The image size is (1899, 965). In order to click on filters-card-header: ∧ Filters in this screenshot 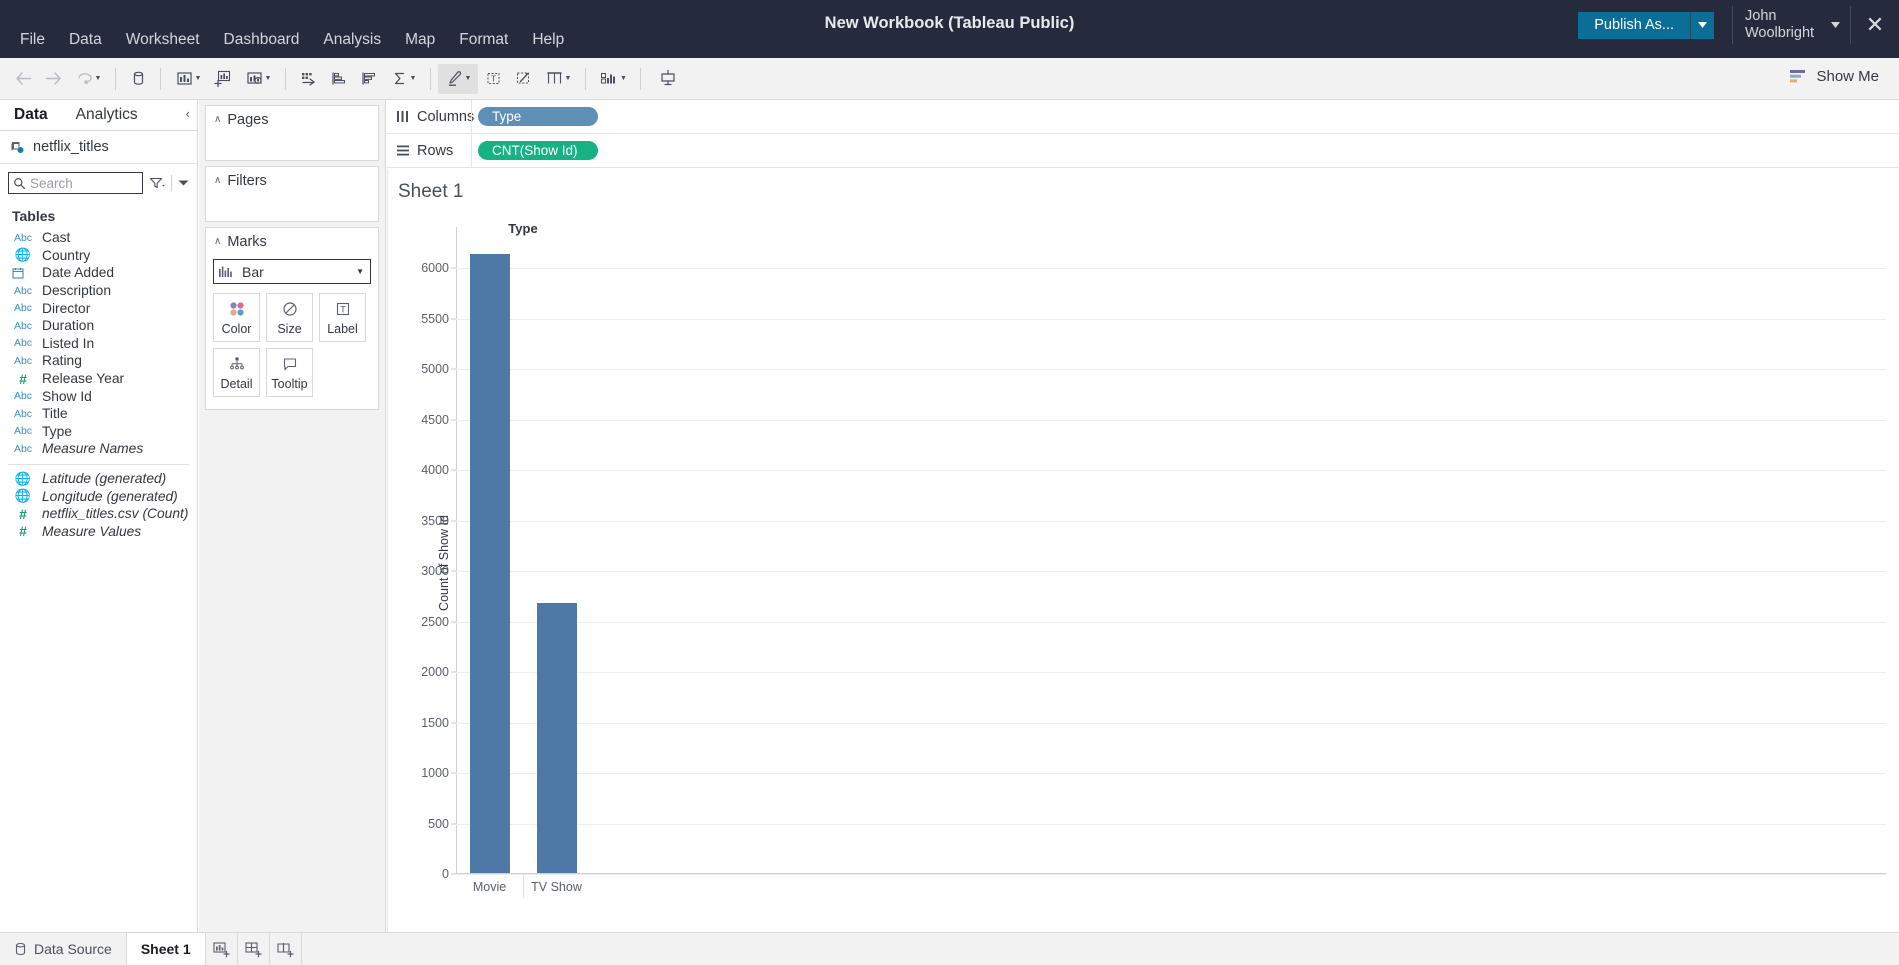, I will do `click(292, 180)`.